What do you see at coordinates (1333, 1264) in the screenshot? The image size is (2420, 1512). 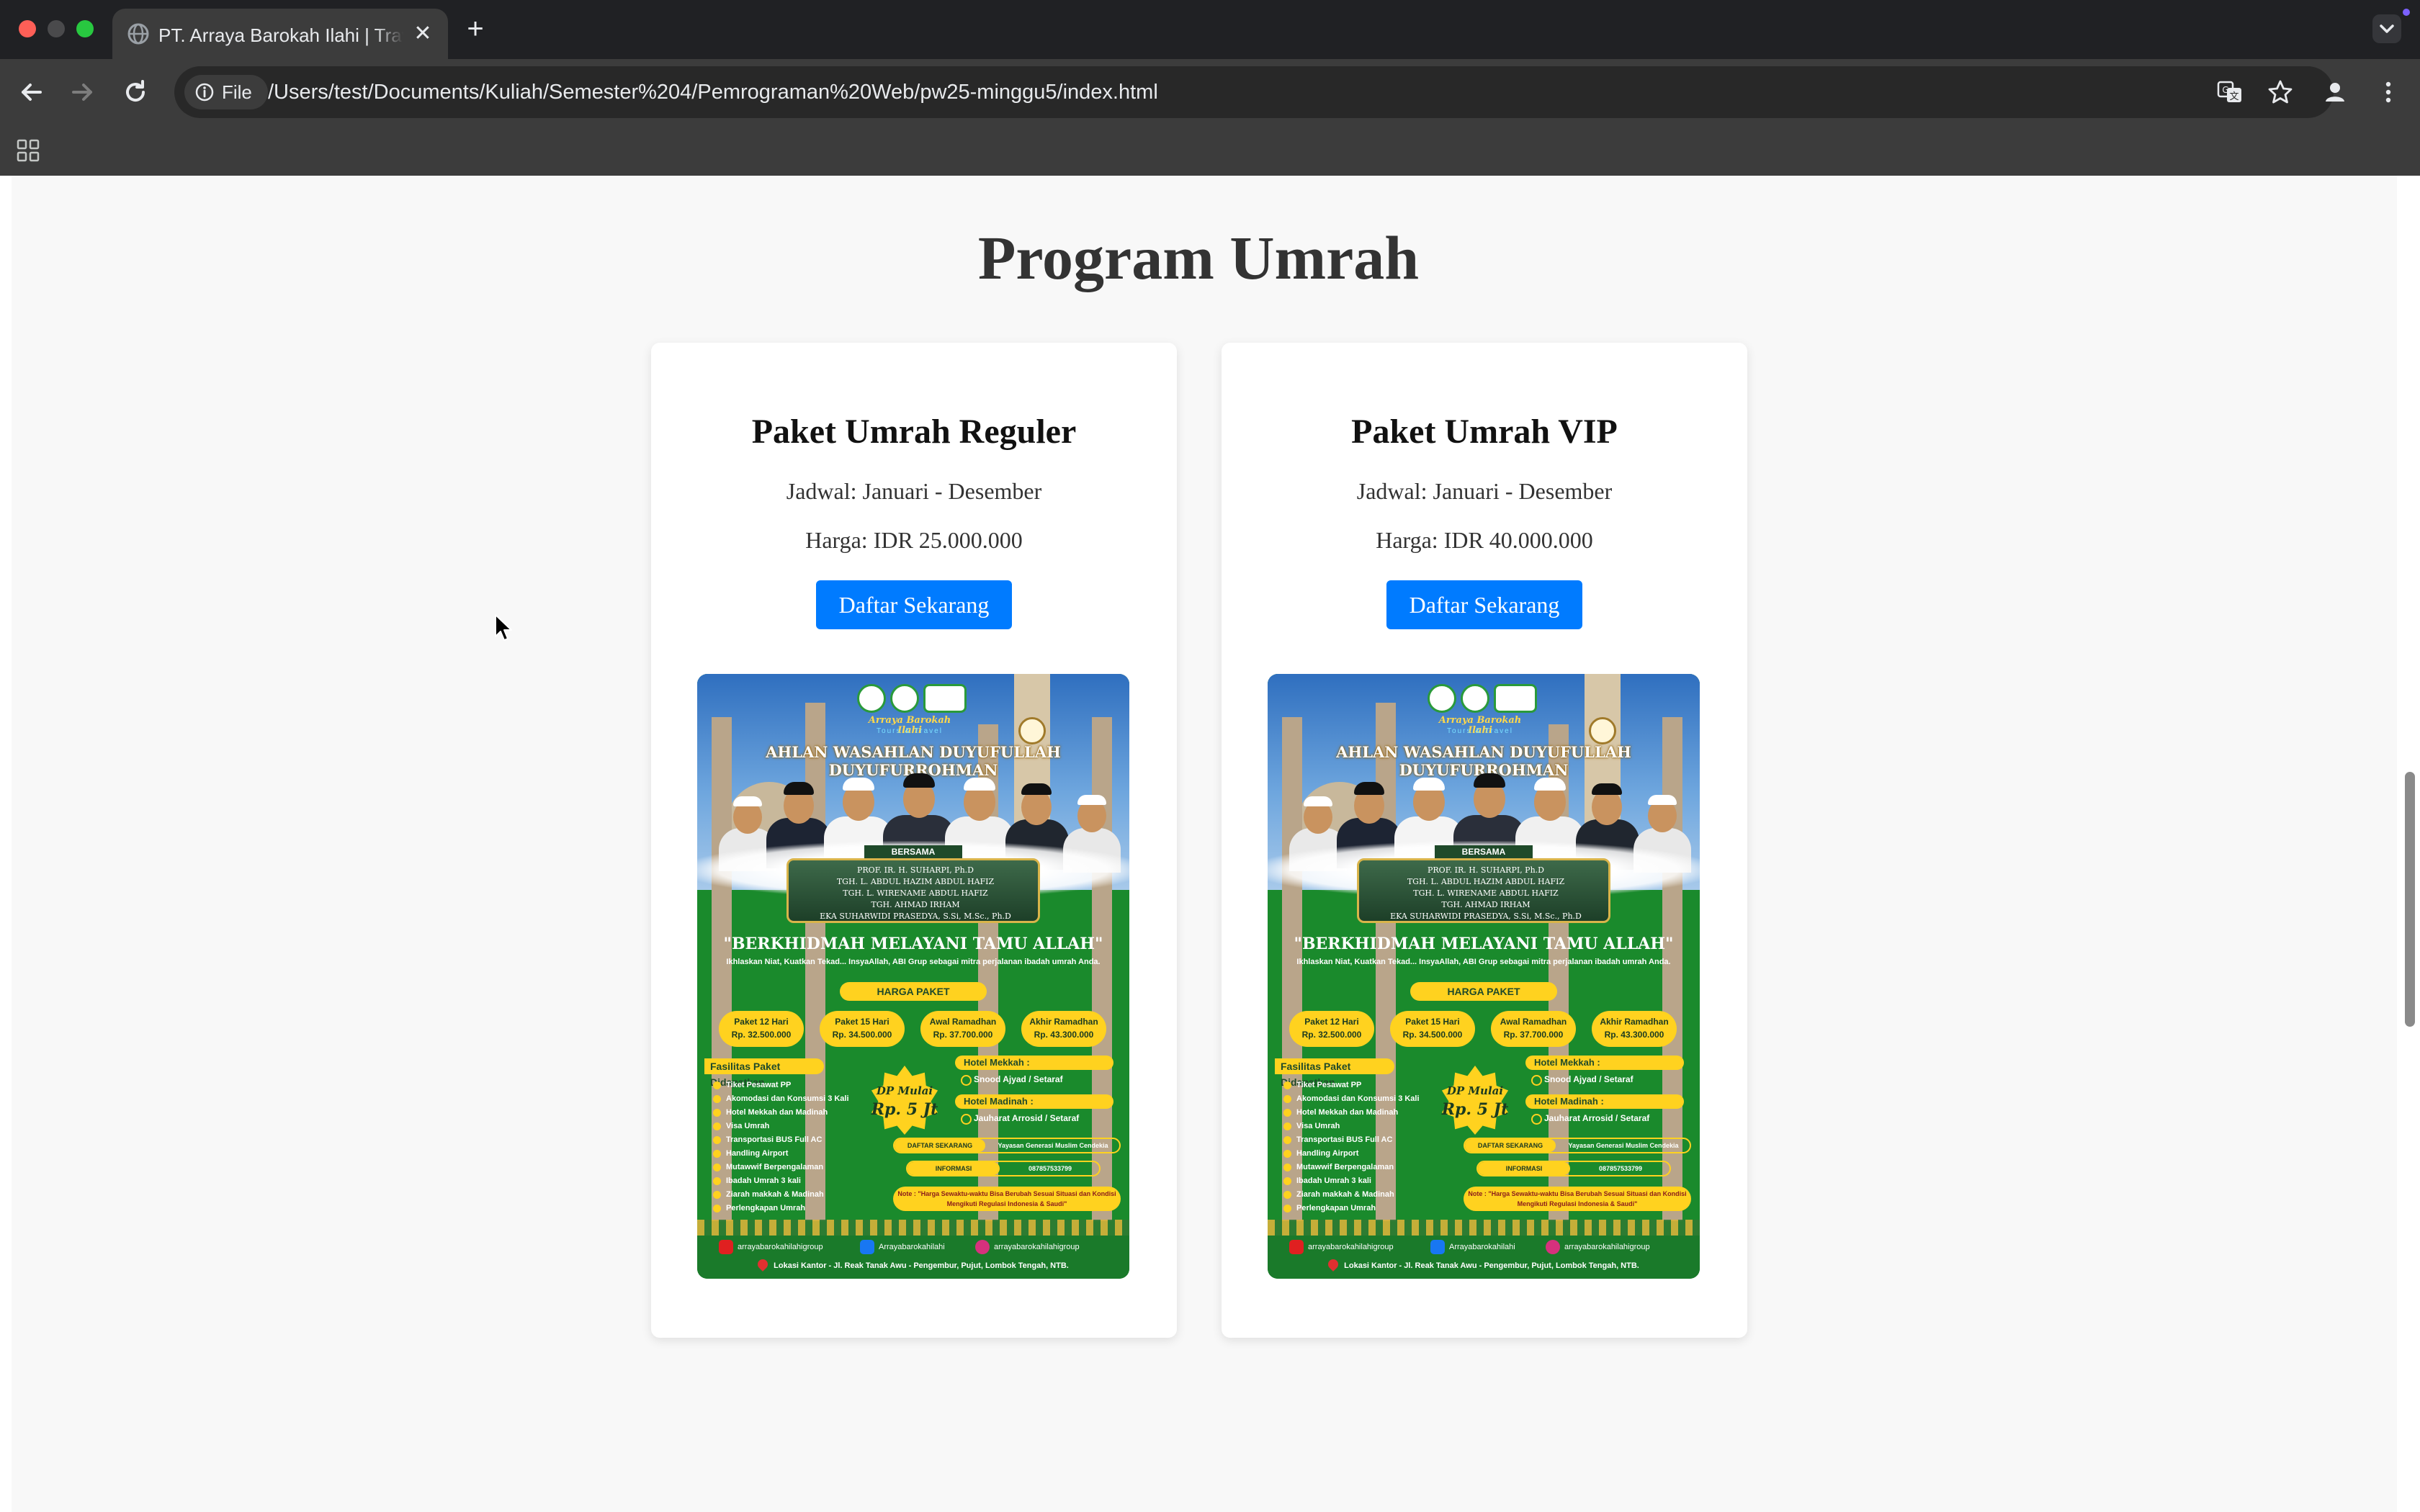 I see `location-pin-icon` at bounding box center [1333, 1264].